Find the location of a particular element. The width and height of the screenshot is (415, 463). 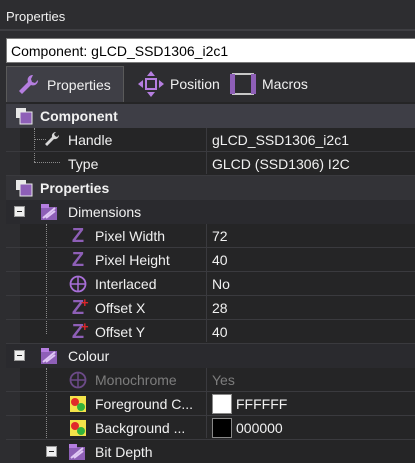

property-row-background-colour: Background ... 000000 is located at coordinates (210, 428).